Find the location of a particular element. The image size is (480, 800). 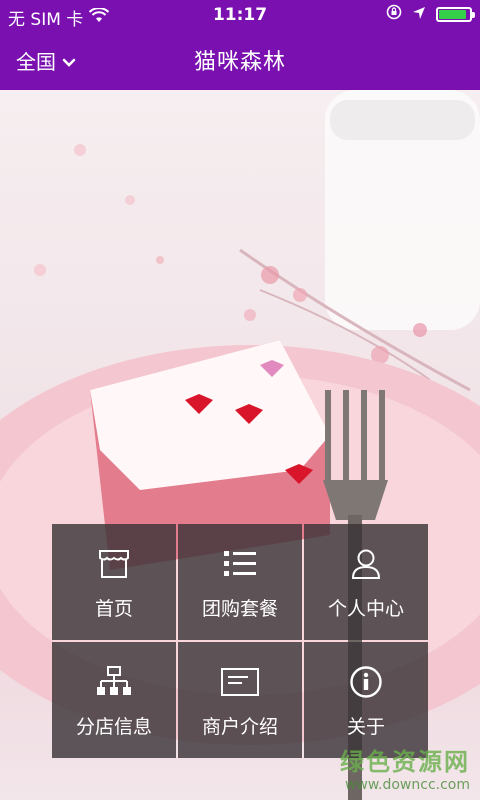

rotation-lock-icon is located at coordinates (394, 14).